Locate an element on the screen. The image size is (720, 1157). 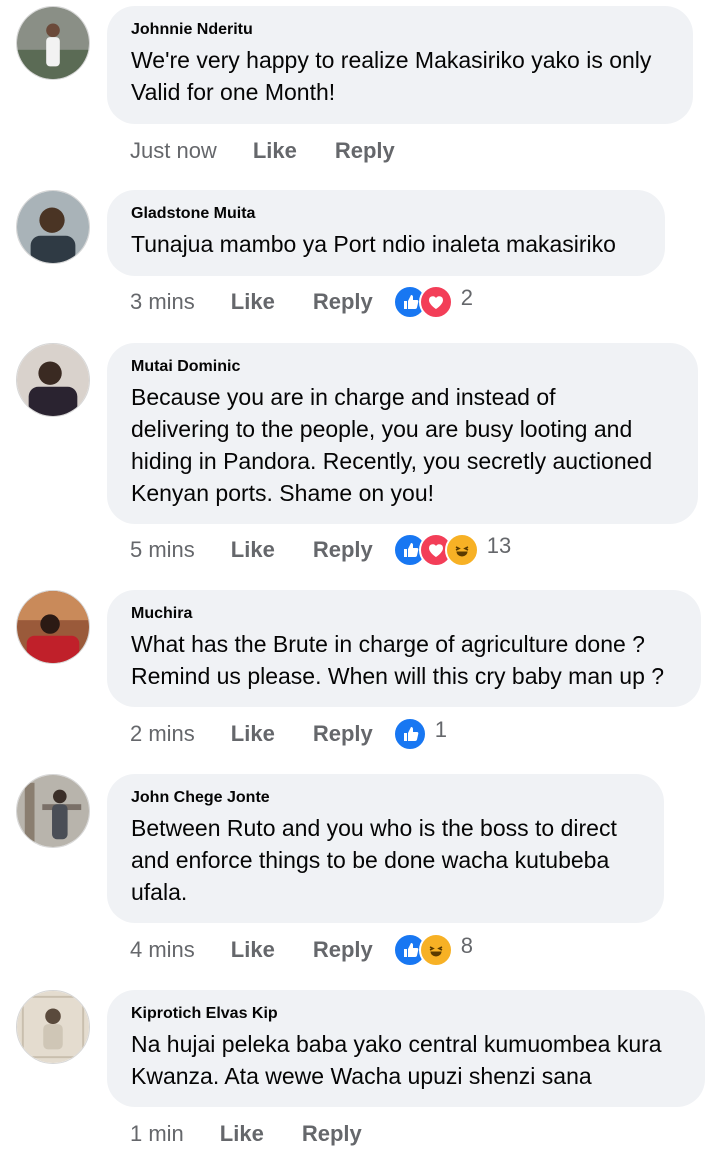
comment-actions: 1 min Like Reply is located at coordinates (246, 1134).